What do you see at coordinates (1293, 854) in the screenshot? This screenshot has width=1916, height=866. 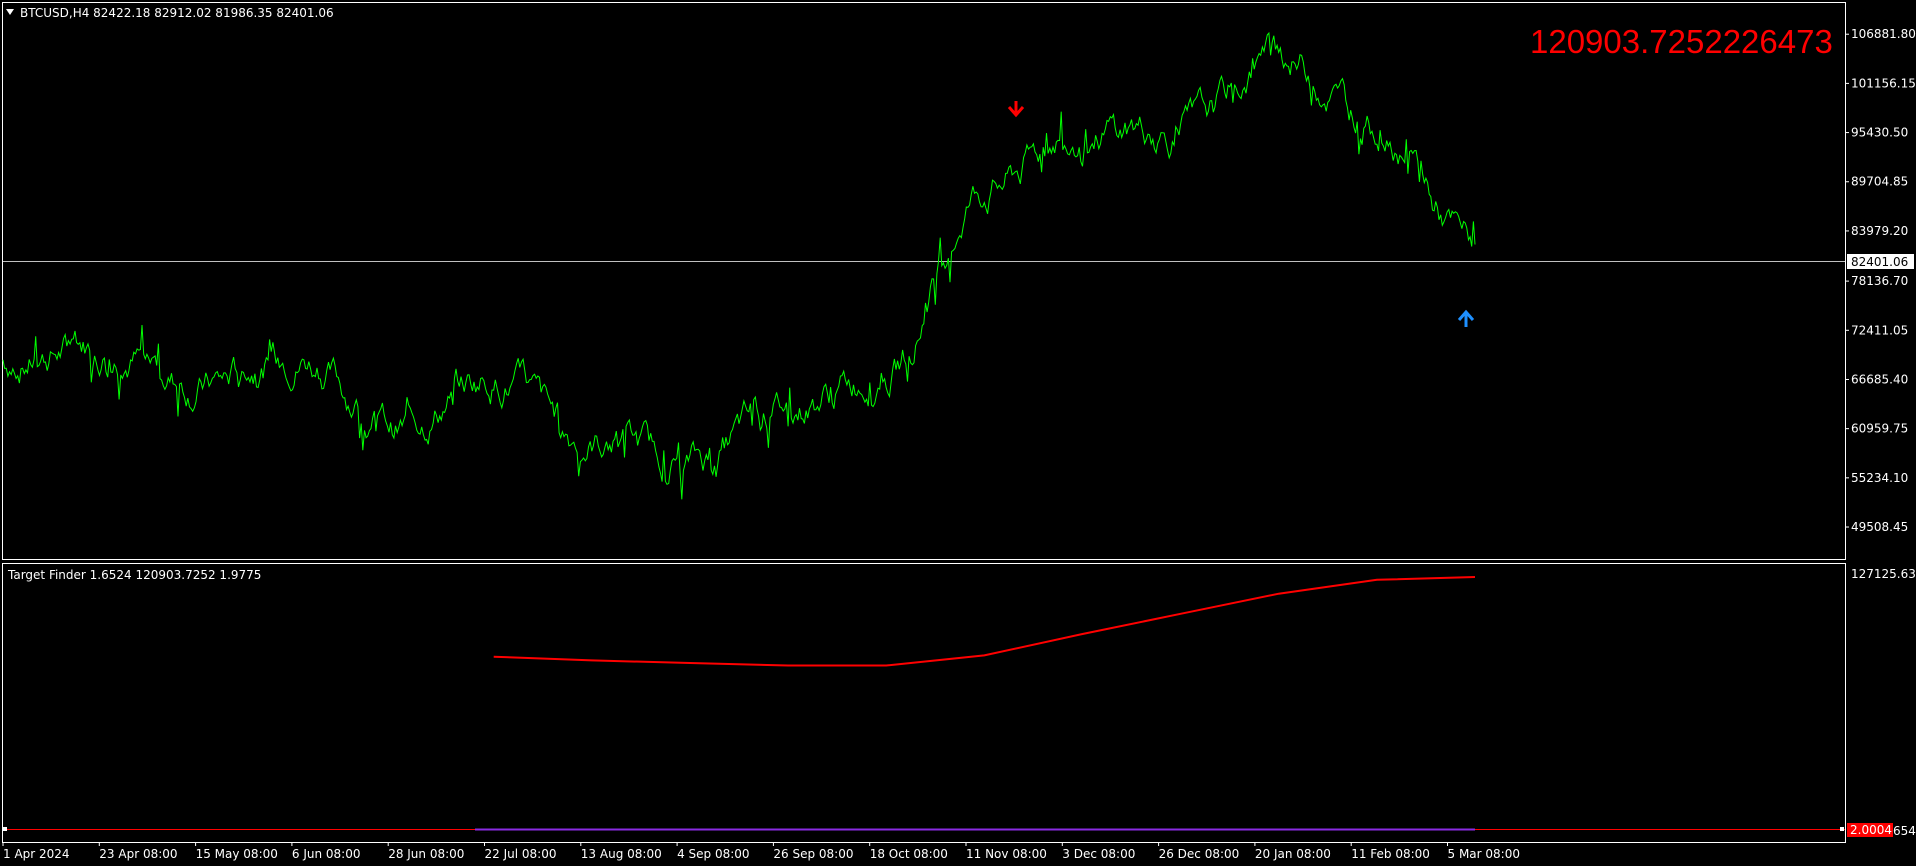 I see `time-axis-label: 20 Jan 08:00` at bounding box center [1293, 854].